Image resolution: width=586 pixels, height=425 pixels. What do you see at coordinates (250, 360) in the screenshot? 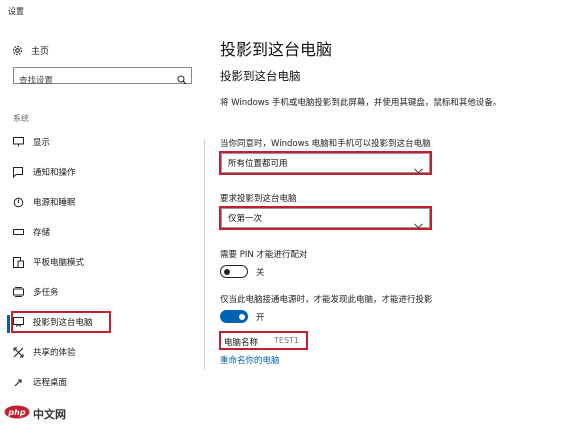
I see `rename-pc-link: 重命名你的电脑` at bounding box center [250, 360].